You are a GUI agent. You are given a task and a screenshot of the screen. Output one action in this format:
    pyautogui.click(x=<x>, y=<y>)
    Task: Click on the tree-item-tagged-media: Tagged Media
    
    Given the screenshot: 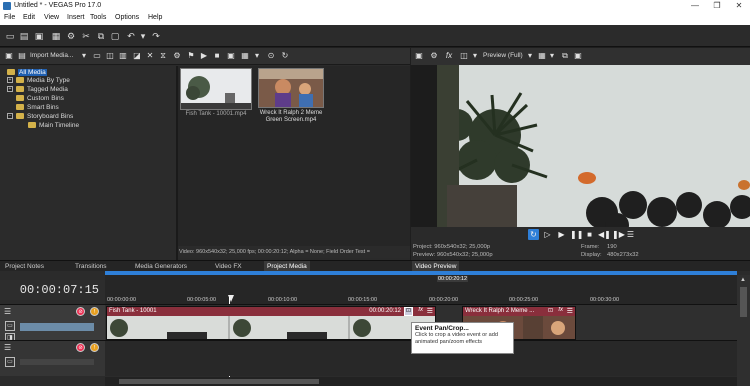 What is the action you would take?
    pyautogui.click(x=42, y=89)
    